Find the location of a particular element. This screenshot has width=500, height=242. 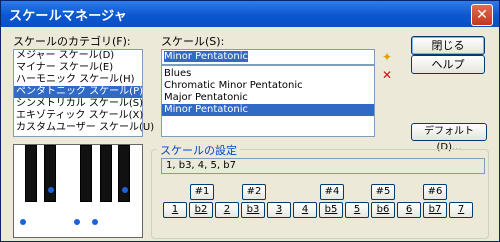

degree-button: 3 is located at coordinates (279, 210).